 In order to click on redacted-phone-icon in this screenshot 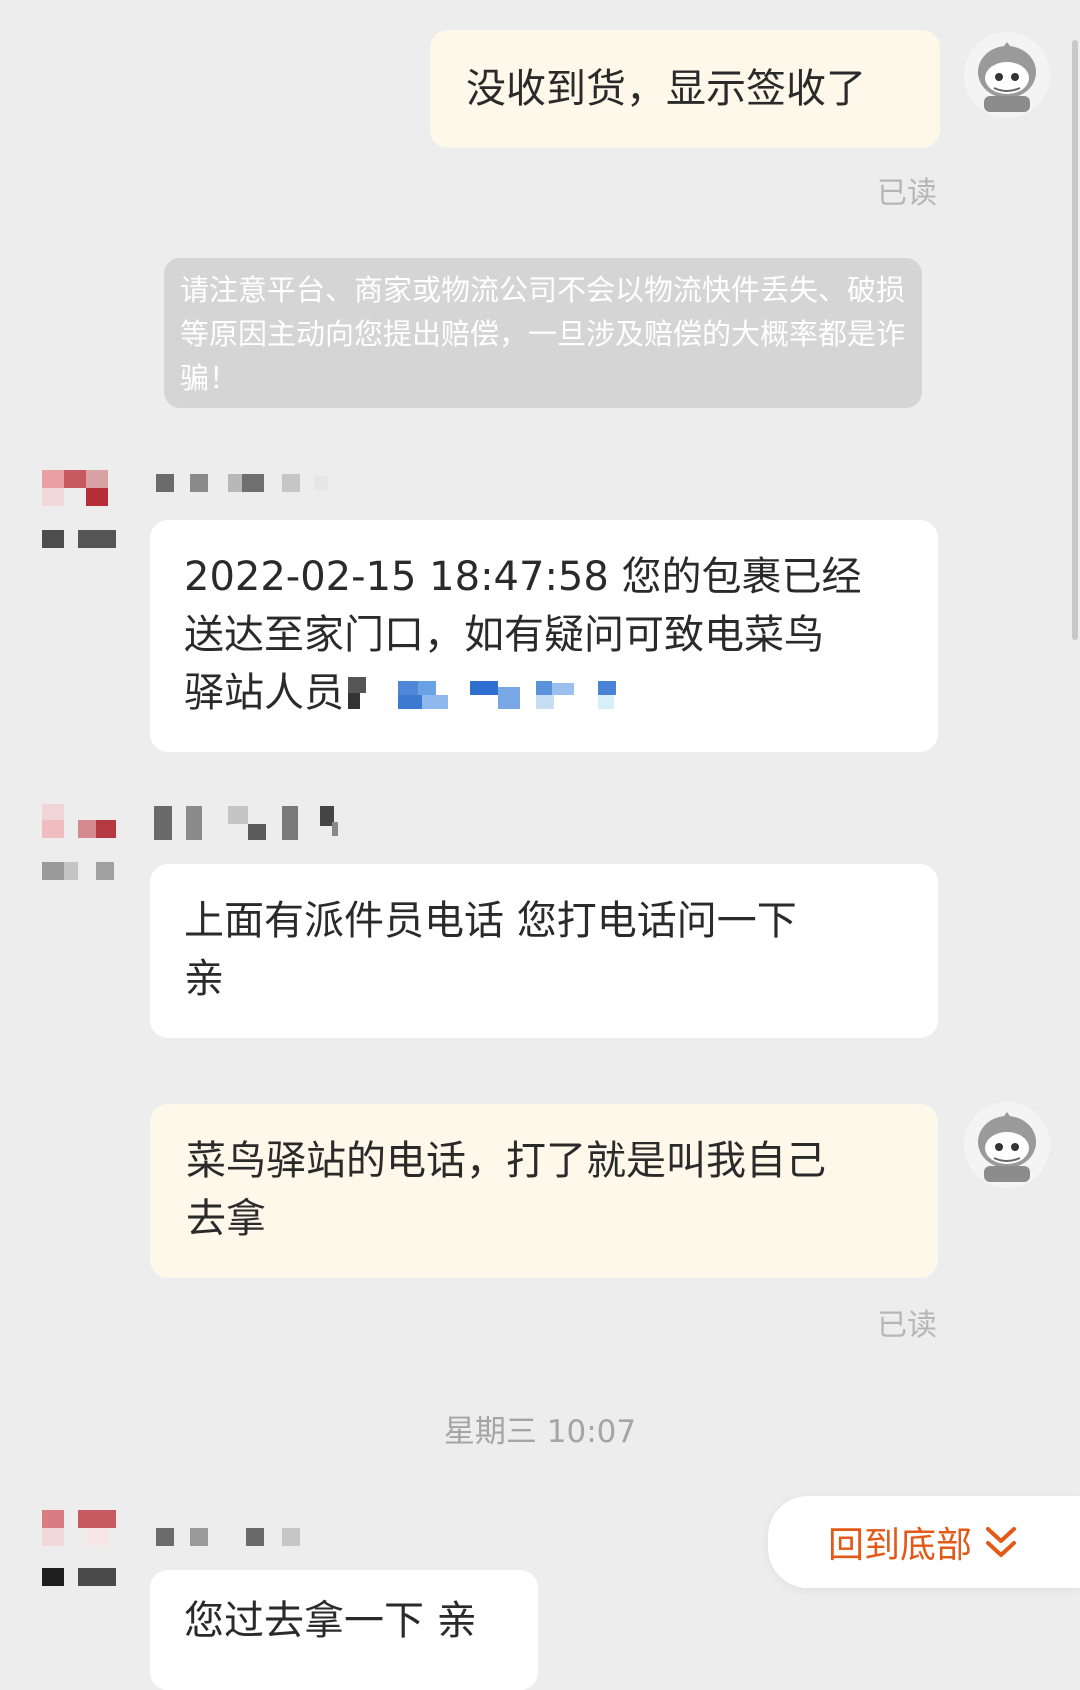, I will do `click(482, 693)`.